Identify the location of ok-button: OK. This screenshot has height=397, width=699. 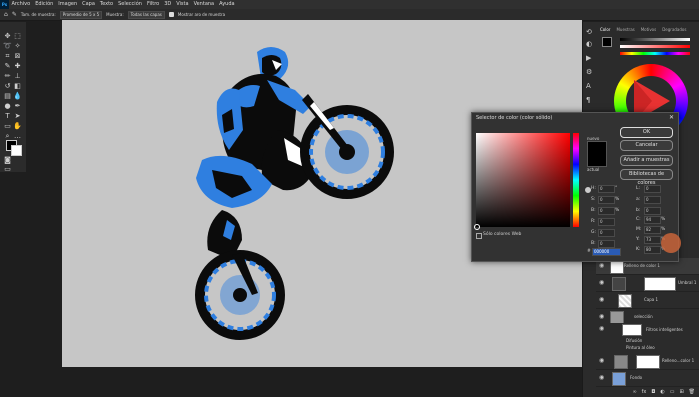
(646, 132).